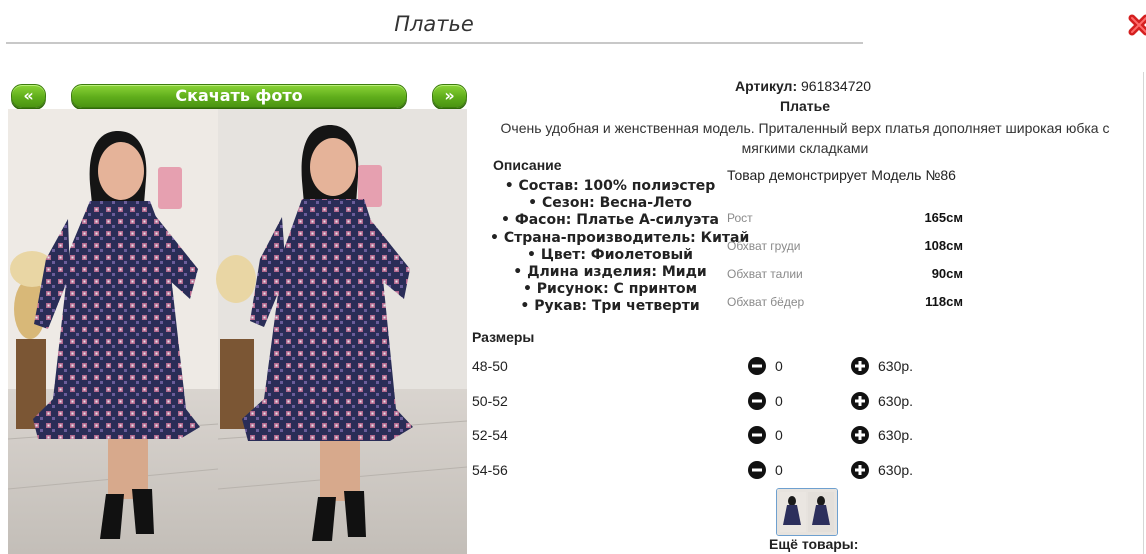 The image size is (1146, 554). Describe the element at coordinates (702, 402) in the screenshot. I see `size-row: 50-52 0 630р.` at that location.